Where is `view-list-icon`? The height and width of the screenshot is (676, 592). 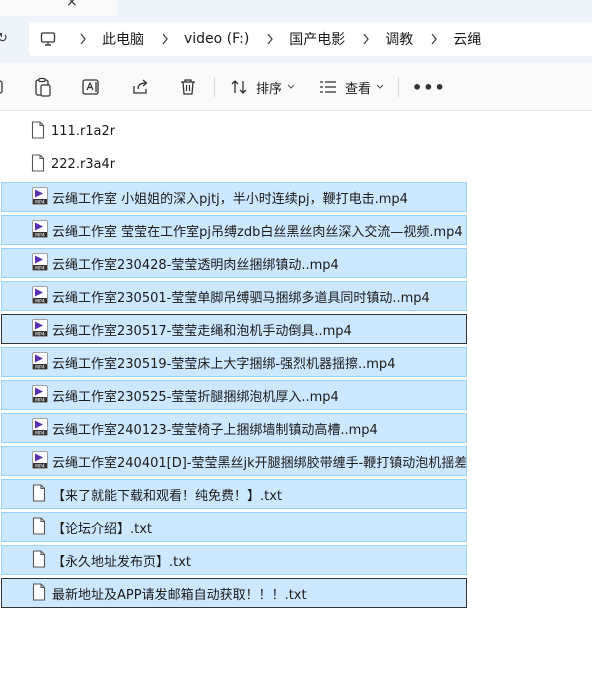
view-list-icon is located at coordinates (328, 87).